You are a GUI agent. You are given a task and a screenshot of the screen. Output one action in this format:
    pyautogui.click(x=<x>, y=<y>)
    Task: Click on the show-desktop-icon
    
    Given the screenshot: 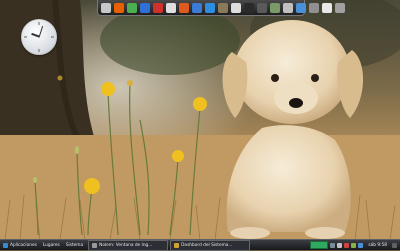 What is the action you would take?
    pyautogui.click(x=394, y=245)
    